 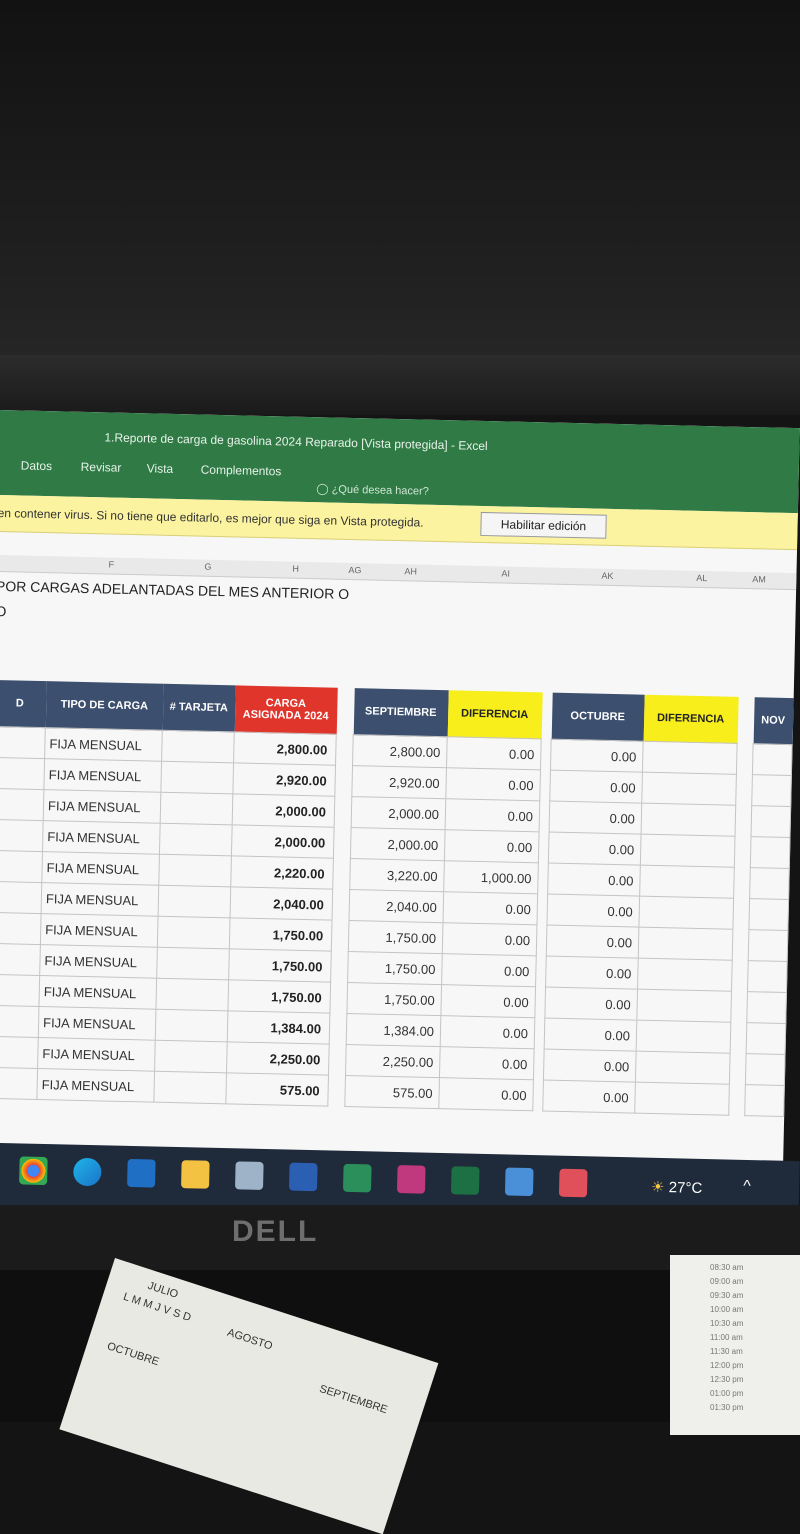 What do you see at coordinates (33, 1171) in the screenshot?
I see `chrome-icon` at bounding box center [33, 1171].